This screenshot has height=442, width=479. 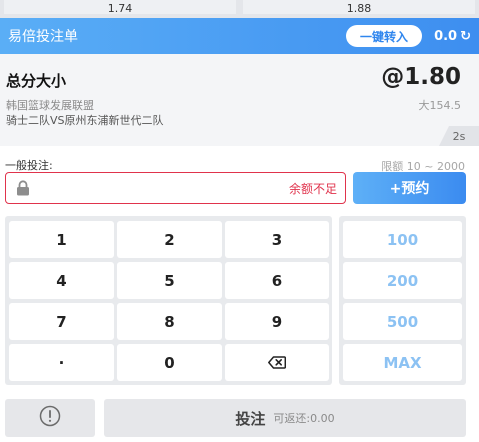 What do you see at coordinates (239, 36) in the screenshot?
I see `betslip-header: 易倍投注单 一键转入 0.0 ↻` at bounding box center [239, 36].